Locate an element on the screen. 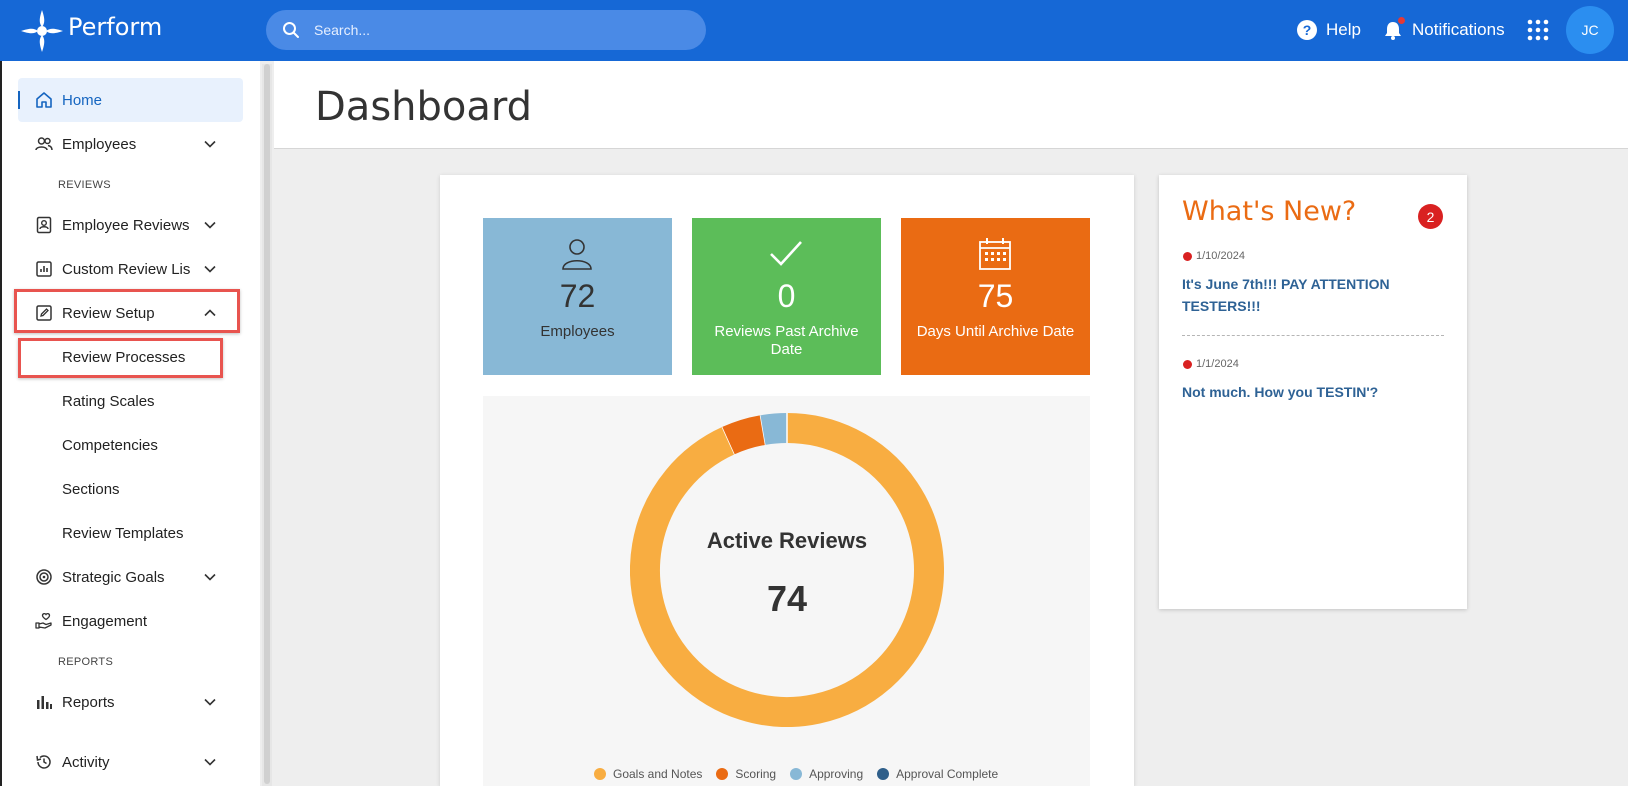 The width and height of the screenshot is (1628, 786). bar-chart-icon is located at coordinates (44, 702).